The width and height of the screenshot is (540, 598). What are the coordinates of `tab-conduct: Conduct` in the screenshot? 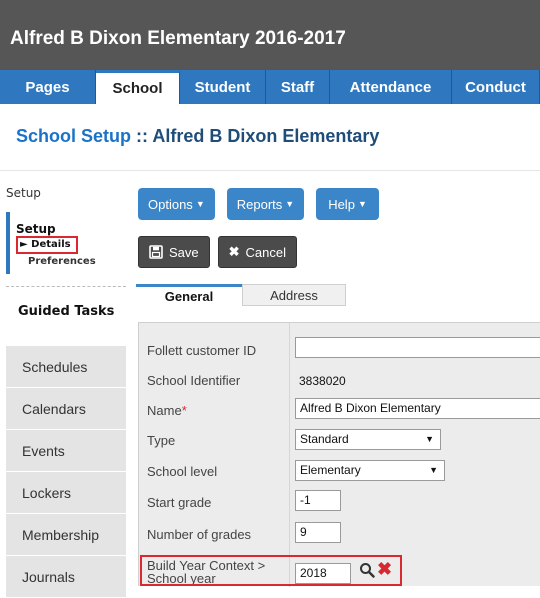 It's located at (496, 87).